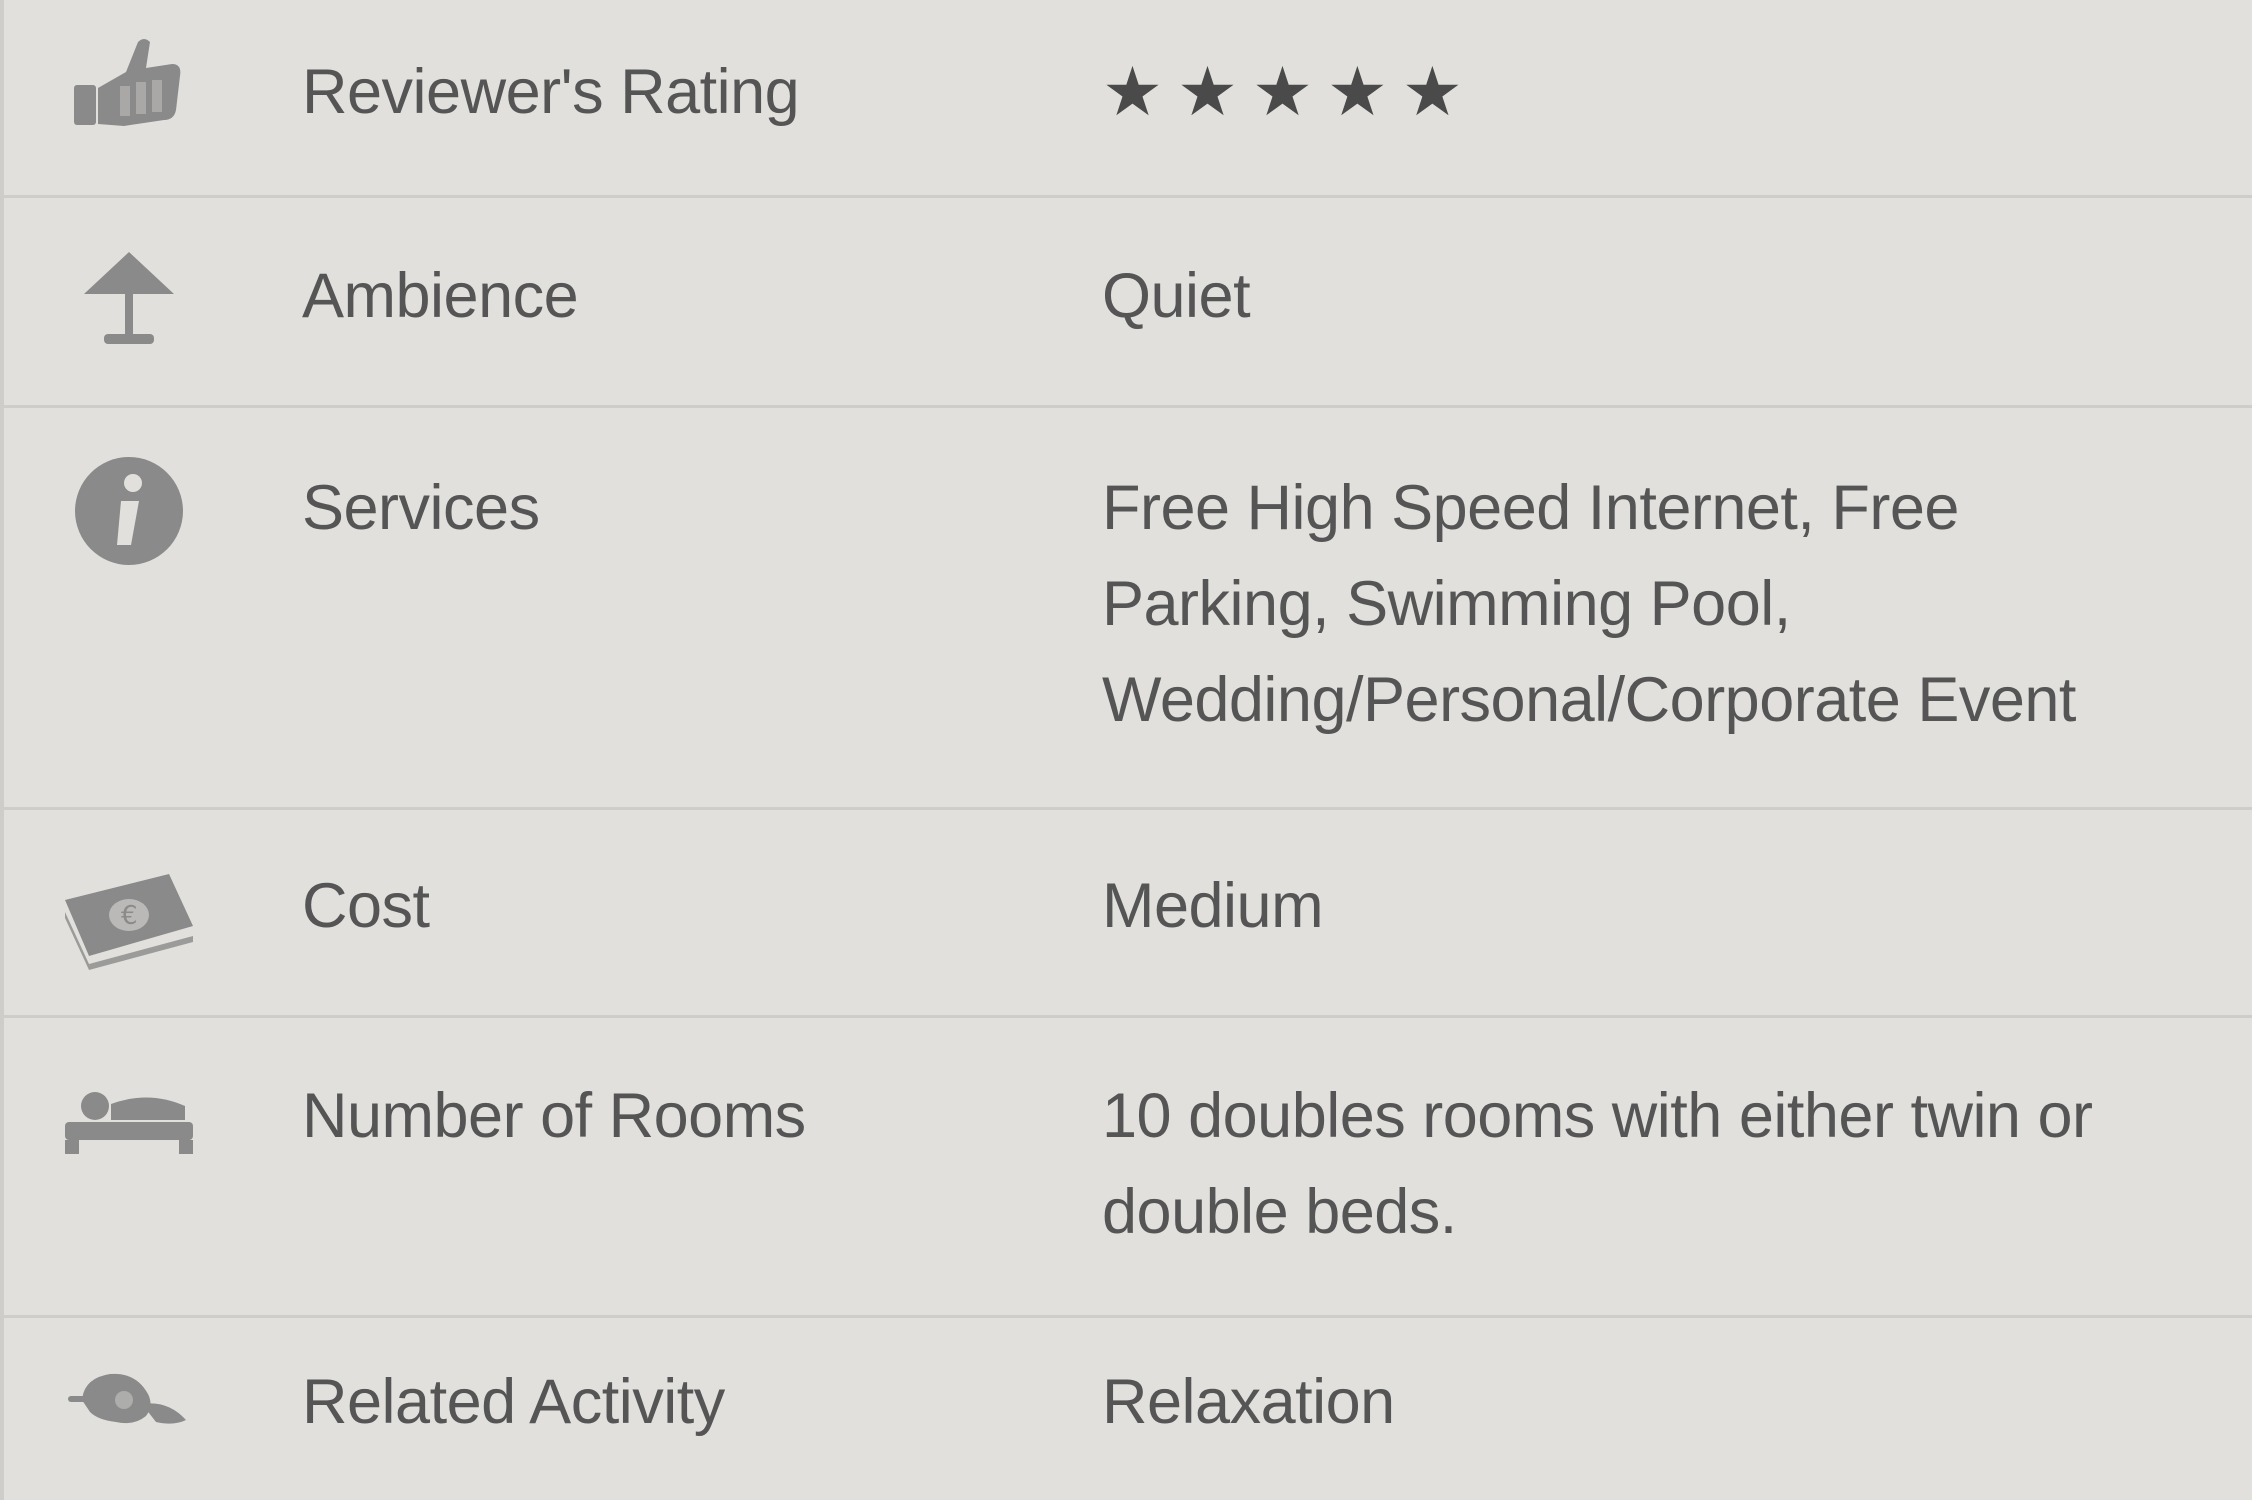  I want to click on rating-stars: ★ ★ ★ ★ ★, so click(1282, 92).